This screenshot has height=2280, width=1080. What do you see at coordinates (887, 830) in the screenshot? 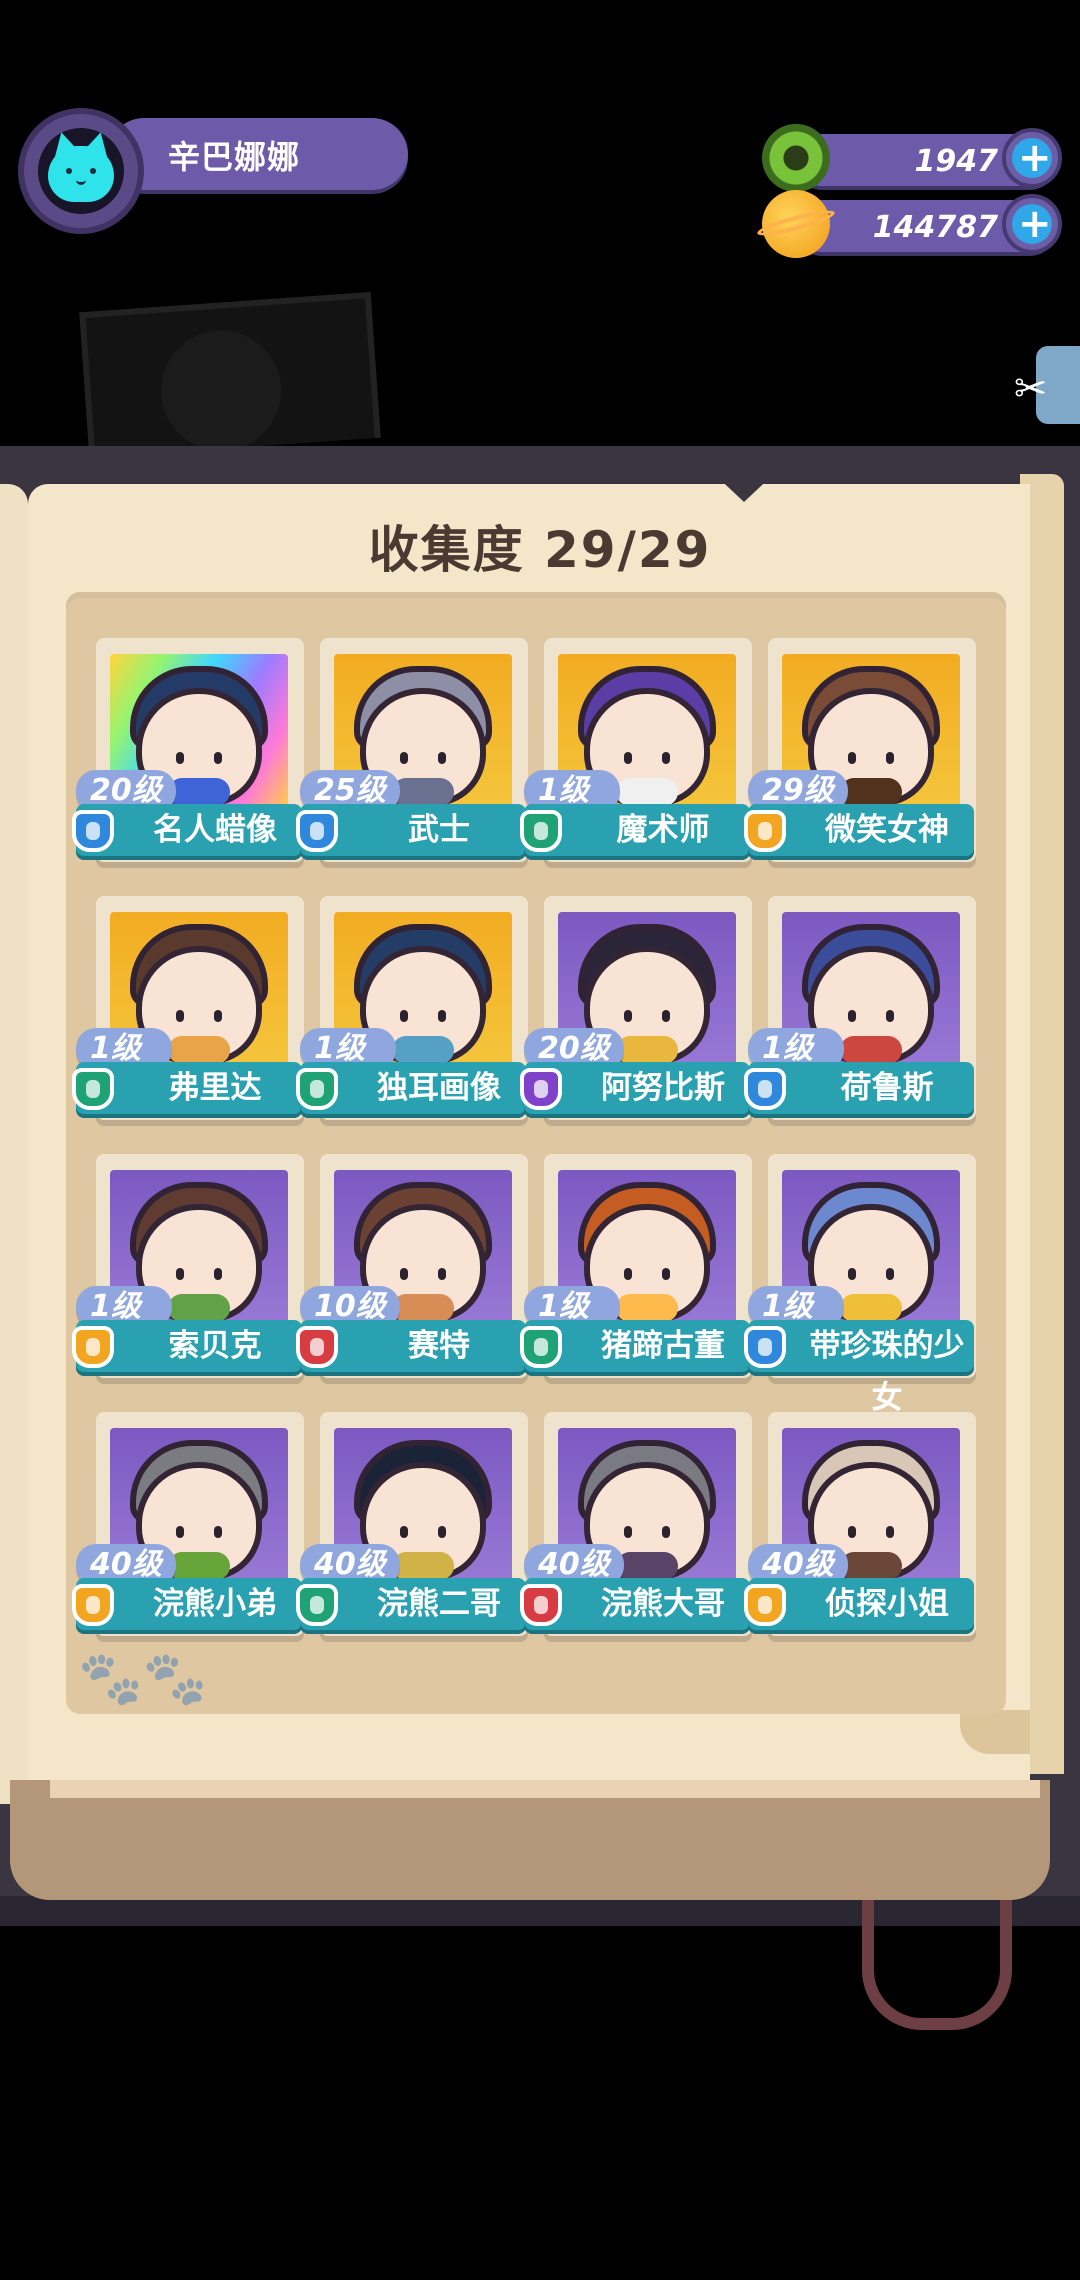
I see `character-name: 微笑女神` at bounding box center [887, 830].